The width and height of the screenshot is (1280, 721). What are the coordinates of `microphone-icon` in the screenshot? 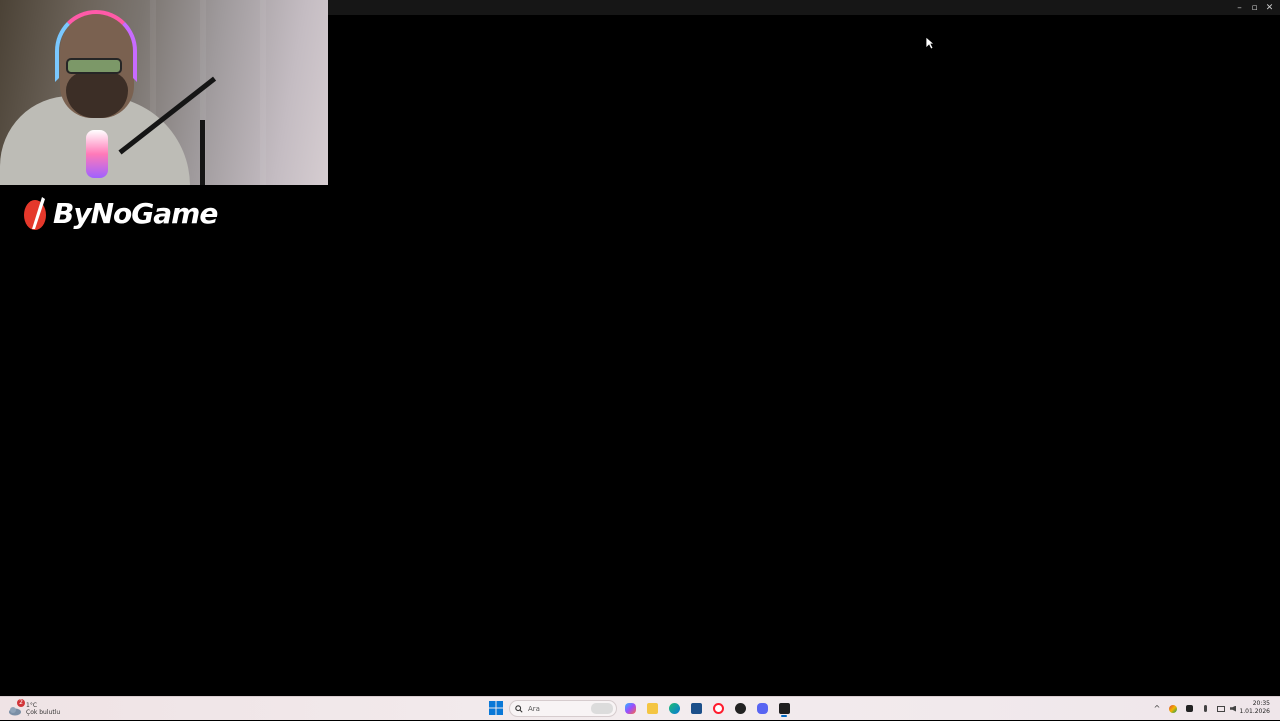 It's located at (1205, 708).